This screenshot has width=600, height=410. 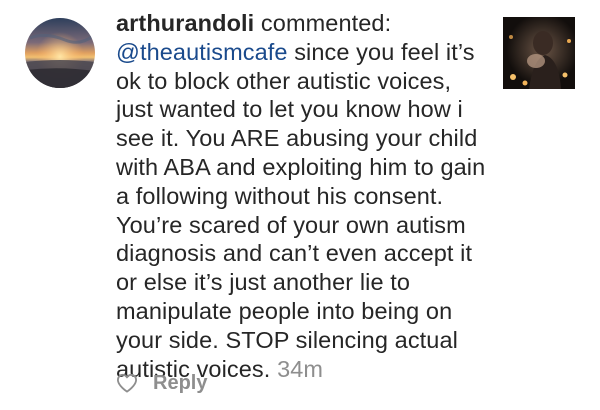 What do you see at coordinates (180, 383) in the screenshot?
I see `reply-button: Reply` at bounding box center [180, 383].